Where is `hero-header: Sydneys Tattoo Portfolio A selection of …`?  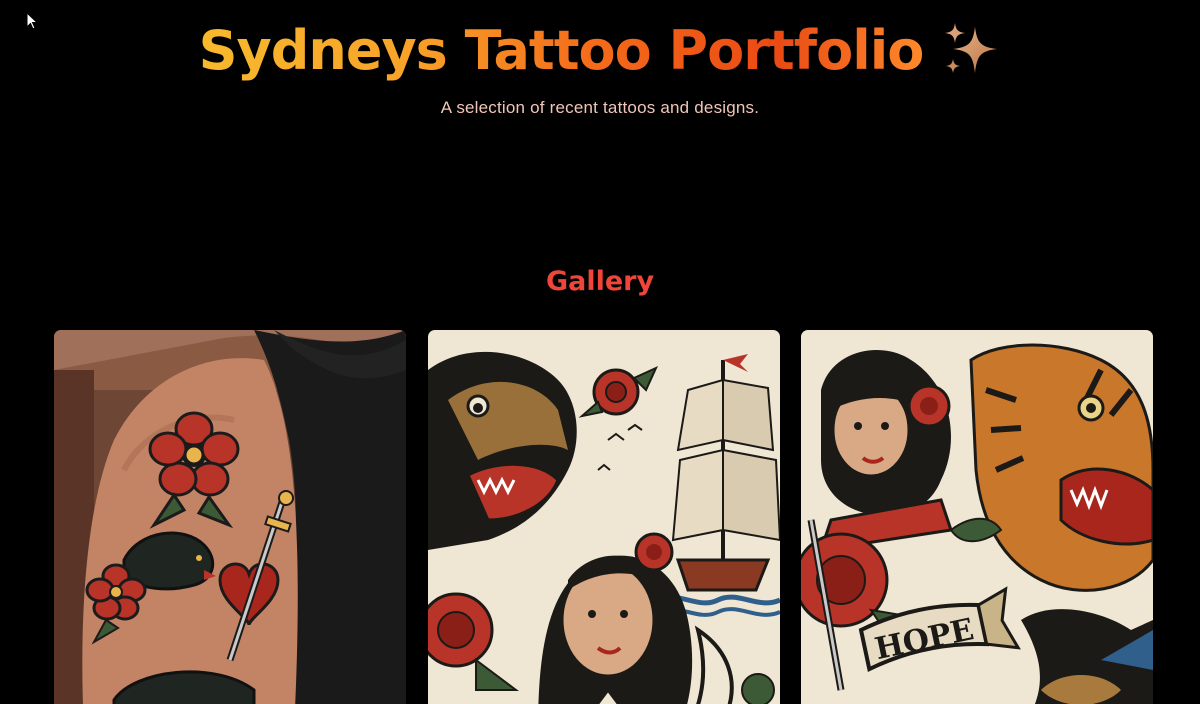 hero-header: Sydneys Tattoo Portfolio A selection of … is located at coordinates (600, 68).